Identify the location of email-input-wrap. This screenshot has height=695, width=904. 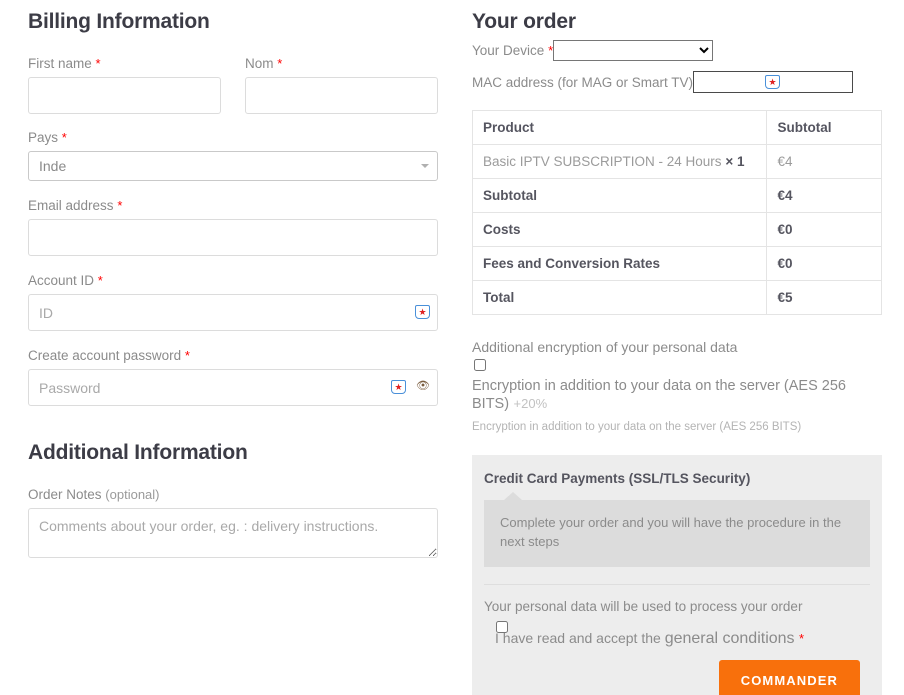
(233, 237).